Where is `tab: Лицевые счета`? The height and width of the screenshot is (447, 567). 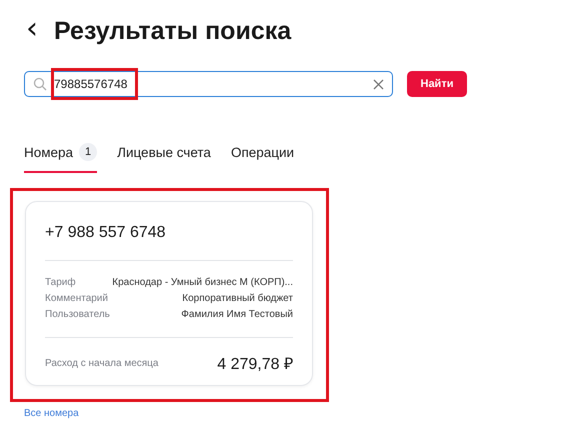 tab: Лицевые счета is located at coordinates (164, 158).